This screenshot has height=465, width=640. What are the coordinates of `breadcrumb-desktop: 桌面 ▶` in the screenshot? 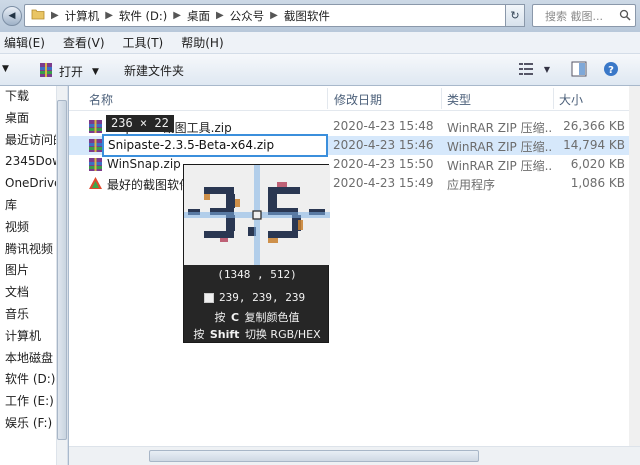 It's located at (205, 16).